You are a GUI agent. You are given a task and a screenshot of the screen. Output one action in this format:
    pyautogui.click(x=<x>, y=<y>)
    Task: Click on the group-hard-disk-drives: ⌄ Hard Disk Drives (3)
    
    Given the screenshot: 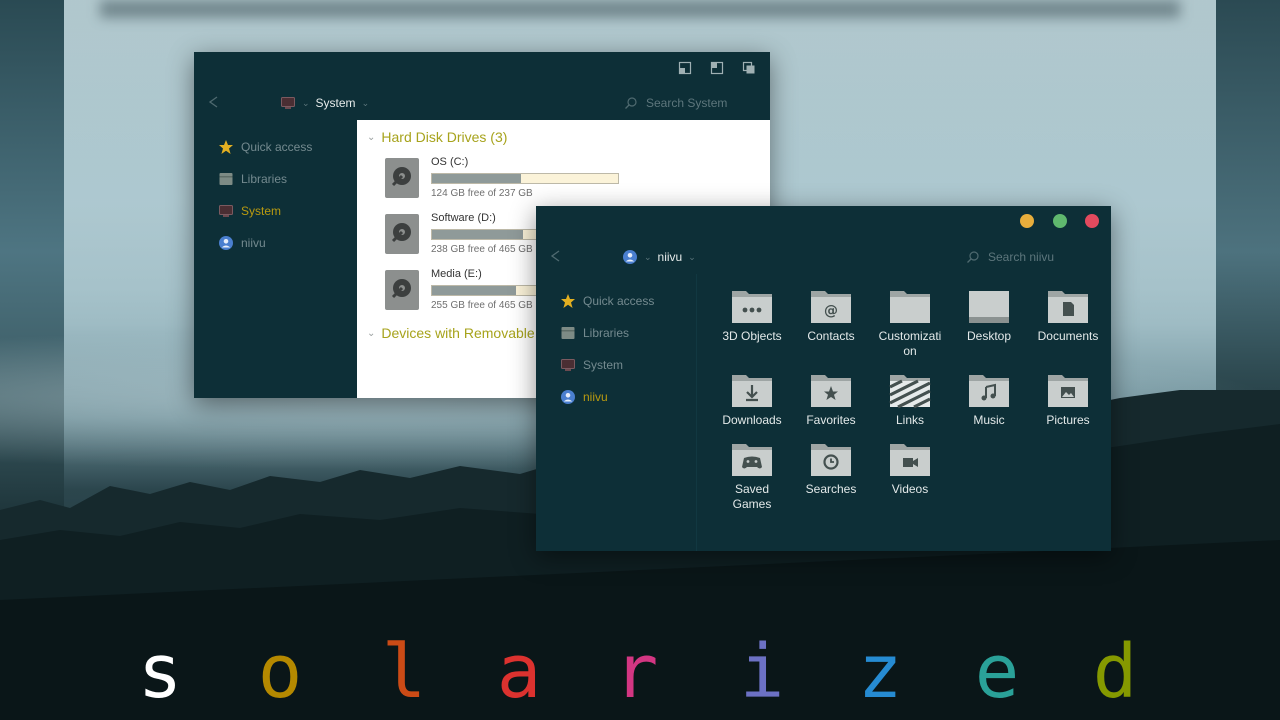 What is the action you would take?
    pyautogui.click(x=437, y=137)
    